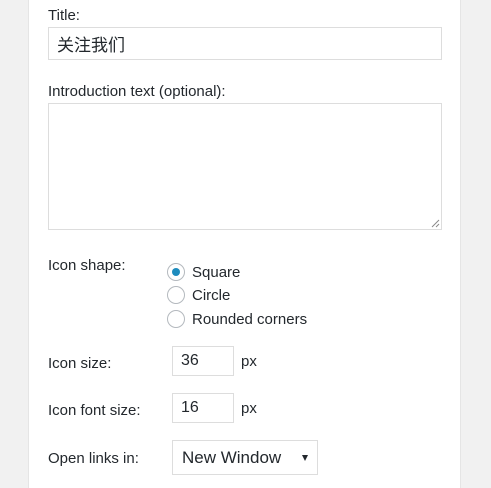 The height and width of the screenshot is (488, 491). What do you see at coordinates (80, 363) in the screenshot?
I see `icon-size-label: Icon size:` at bounding box center [80, 363].